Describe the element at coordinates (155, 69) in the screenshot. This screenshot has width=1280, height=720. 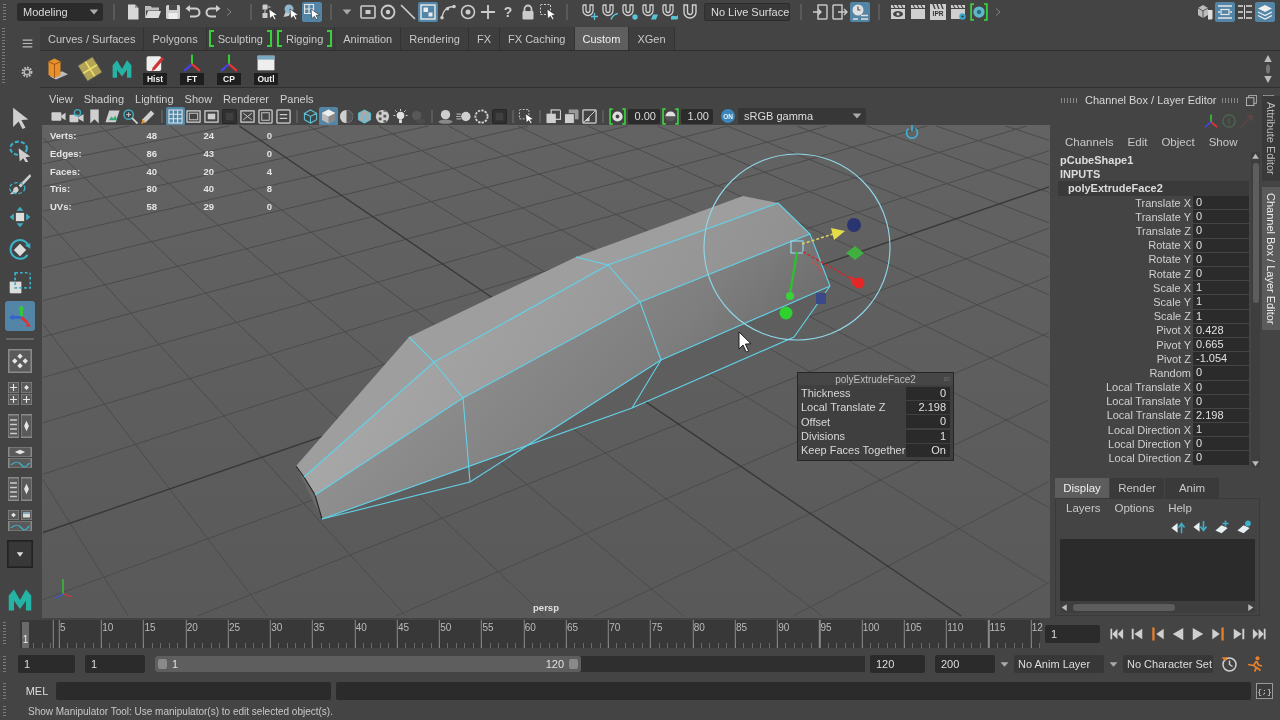
I see `shelf-button: Hist` at that location.